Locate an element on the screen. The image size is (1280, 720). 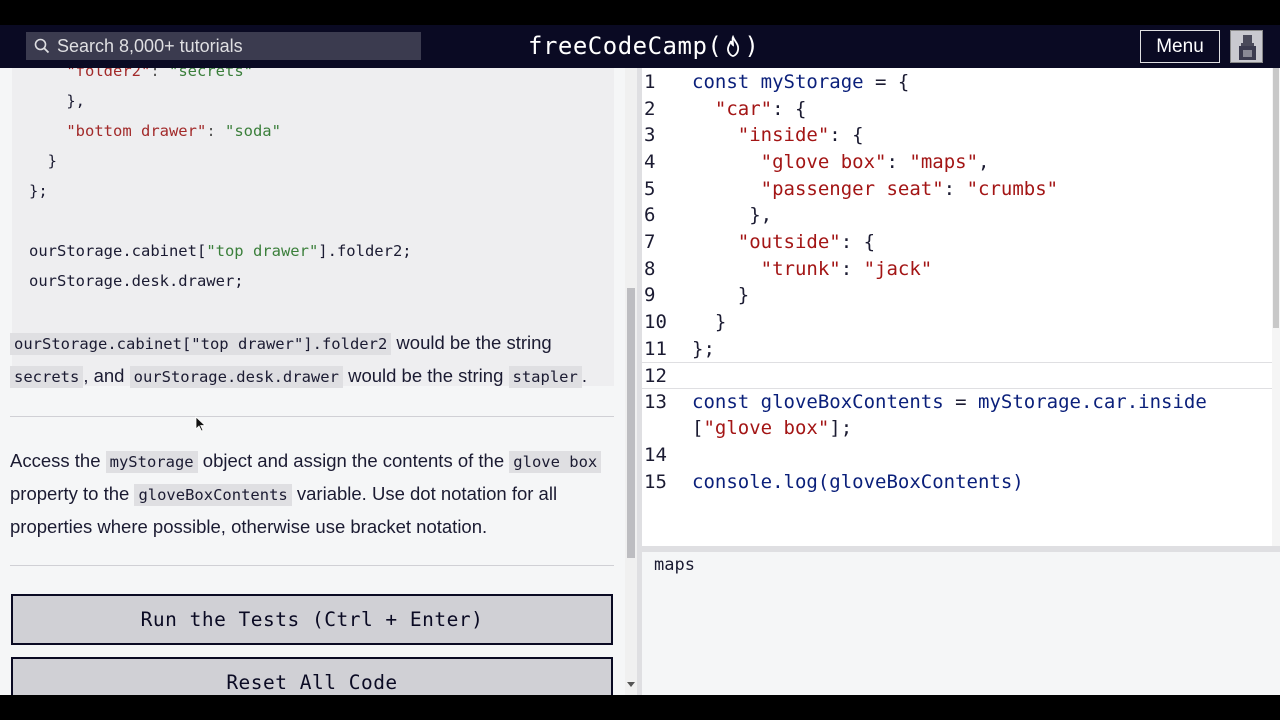
console-line: maps is located at coordinates (674, 565).